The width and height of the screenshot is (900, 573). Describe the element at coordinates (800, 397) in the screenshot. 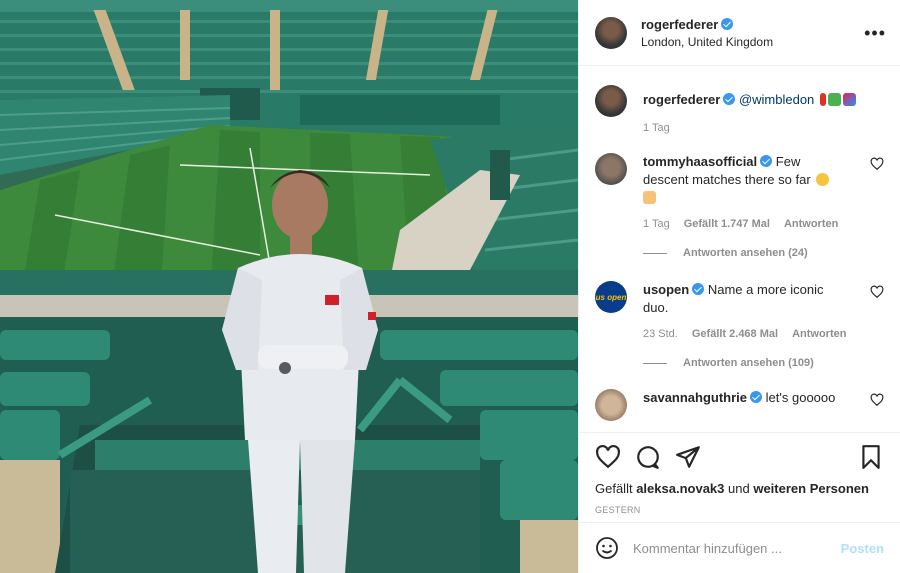

I see `comment-text: let's gooooo` at that location.